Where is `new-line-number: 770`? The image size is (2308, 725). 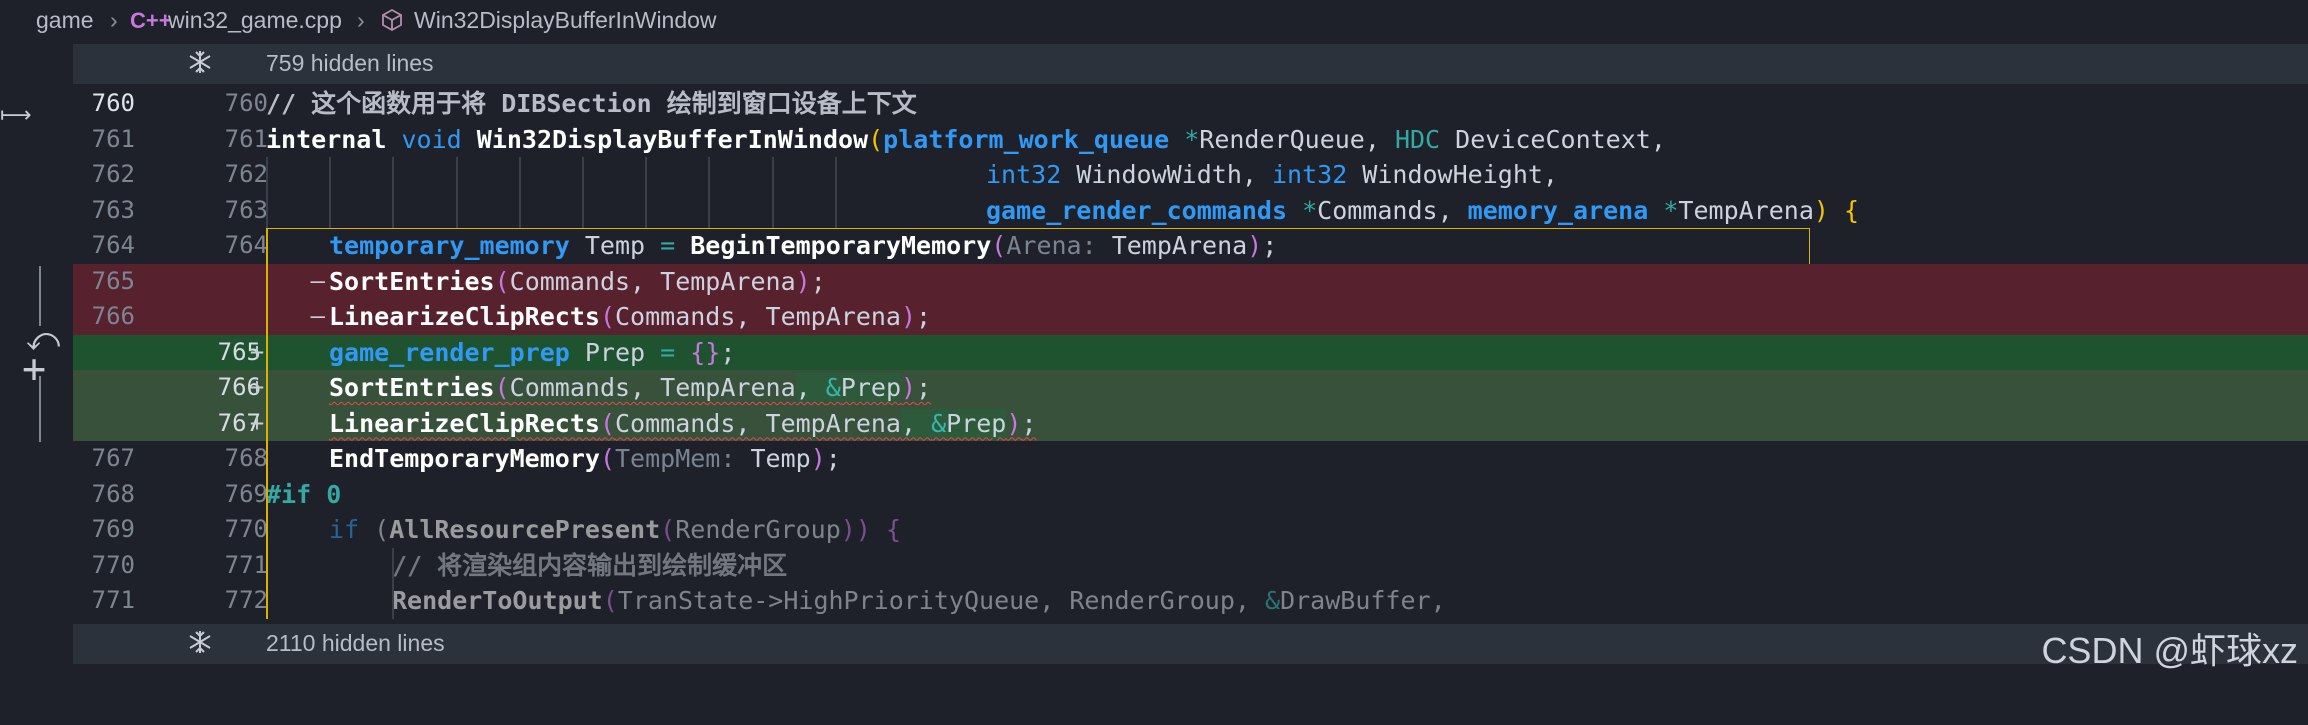
new-line-number: 770 is located at coordinates (246, 529).